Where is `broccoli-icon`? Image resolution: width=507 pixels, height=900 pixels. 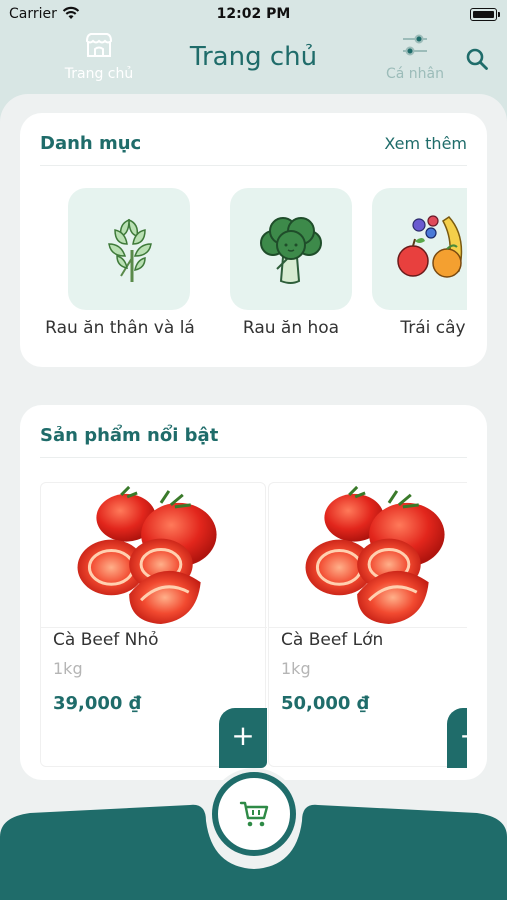
broccoli-icon is located at coordinates (291, 250).